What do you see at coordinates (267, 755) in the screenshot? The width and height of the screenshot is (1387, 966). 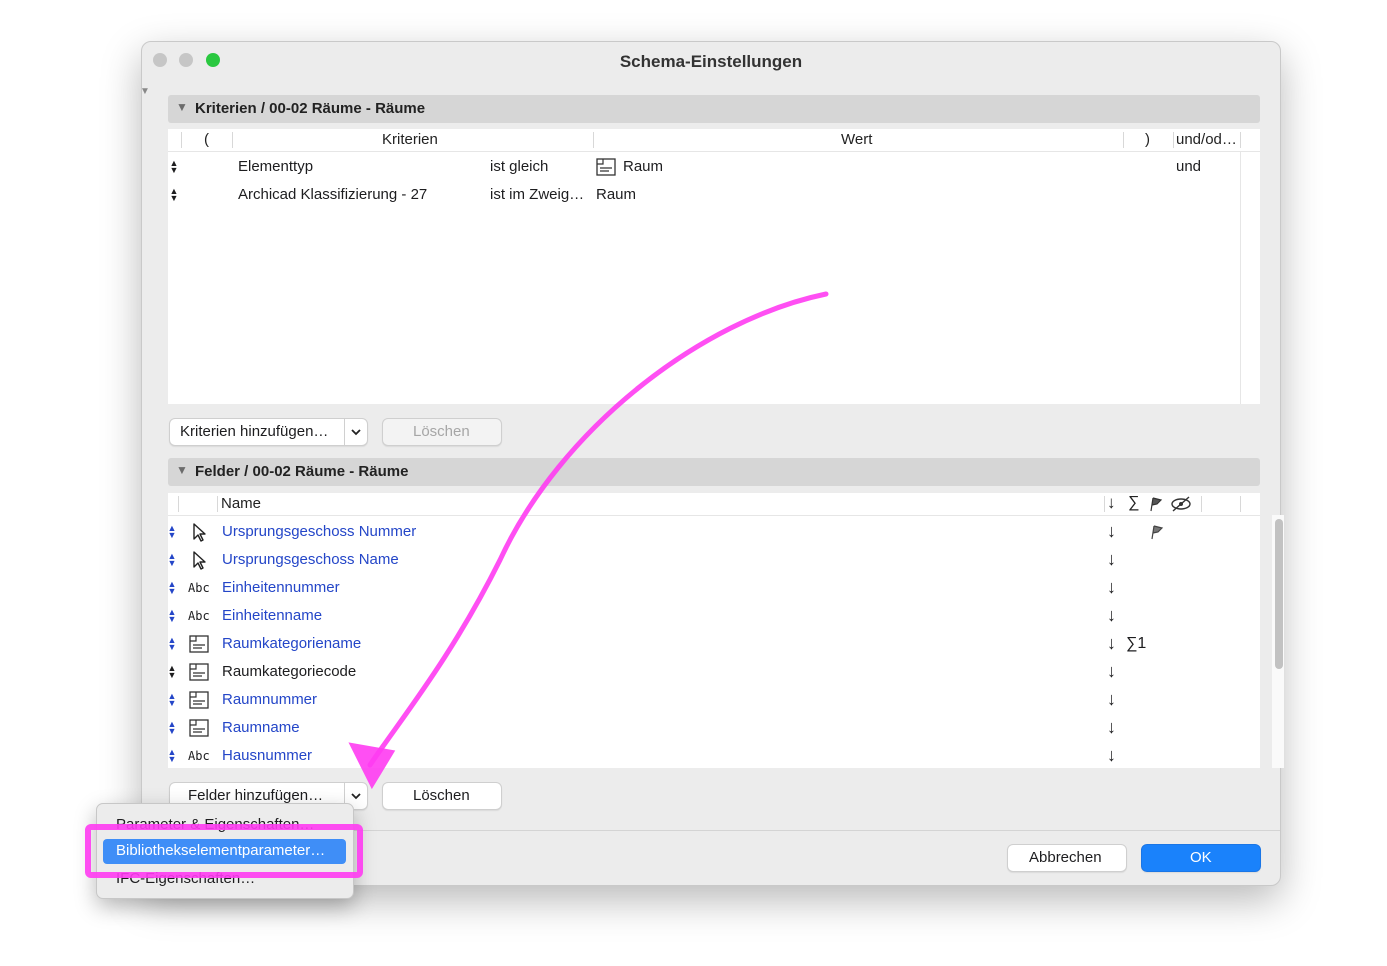 I see `field-name: Hausnummer` at bounding box center [267, 755].